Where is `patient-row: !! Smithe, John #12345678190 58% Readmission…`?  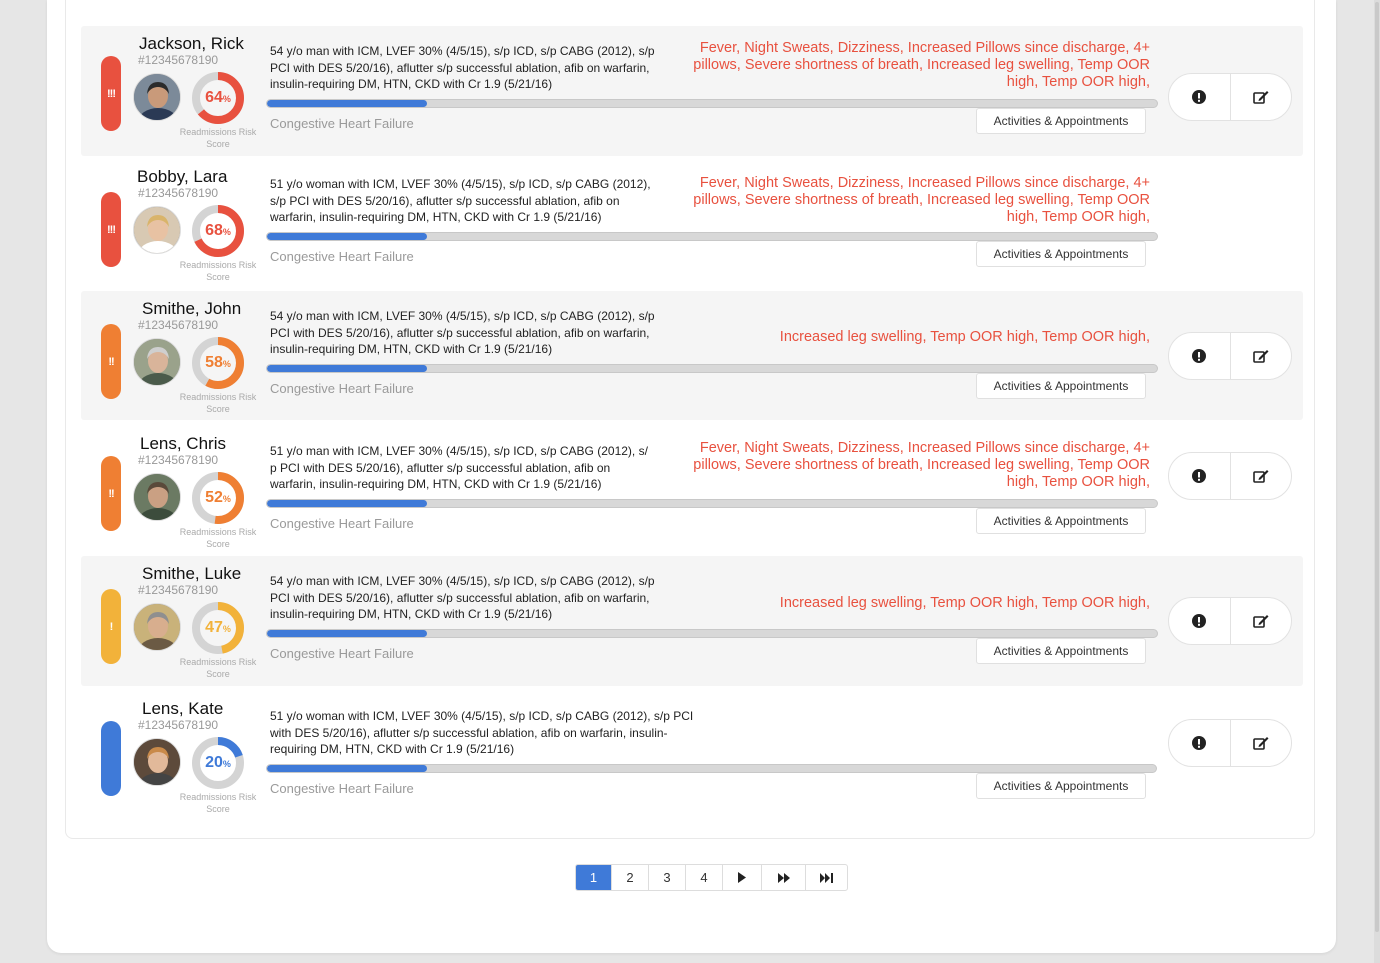
patient-row: !! Smithe, John #12345678190 58% Readmission… is located at coordinates (692, 355).